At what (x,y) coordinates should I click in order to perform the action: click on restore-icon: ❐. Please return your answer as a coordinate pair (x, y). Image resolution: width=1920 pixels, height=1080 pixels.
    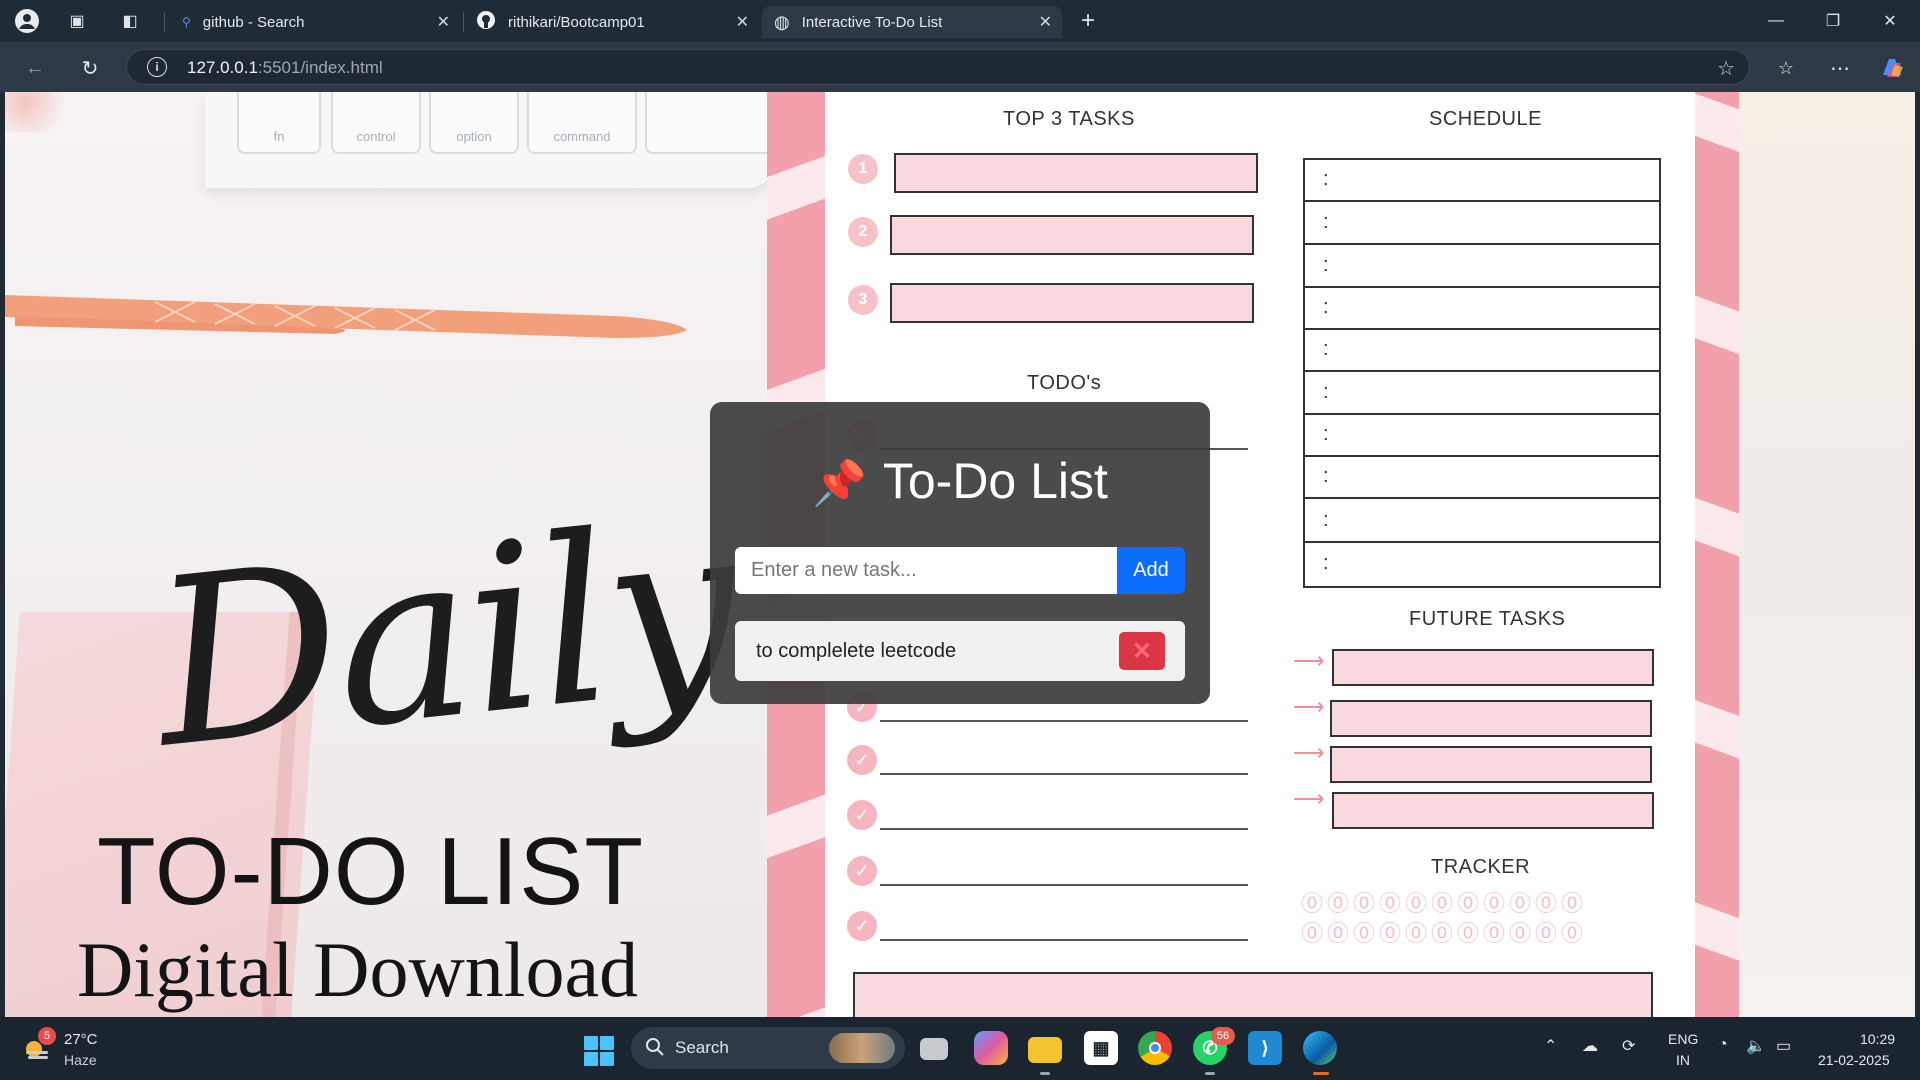
    Looking at the image, I should click on (1833, 21).